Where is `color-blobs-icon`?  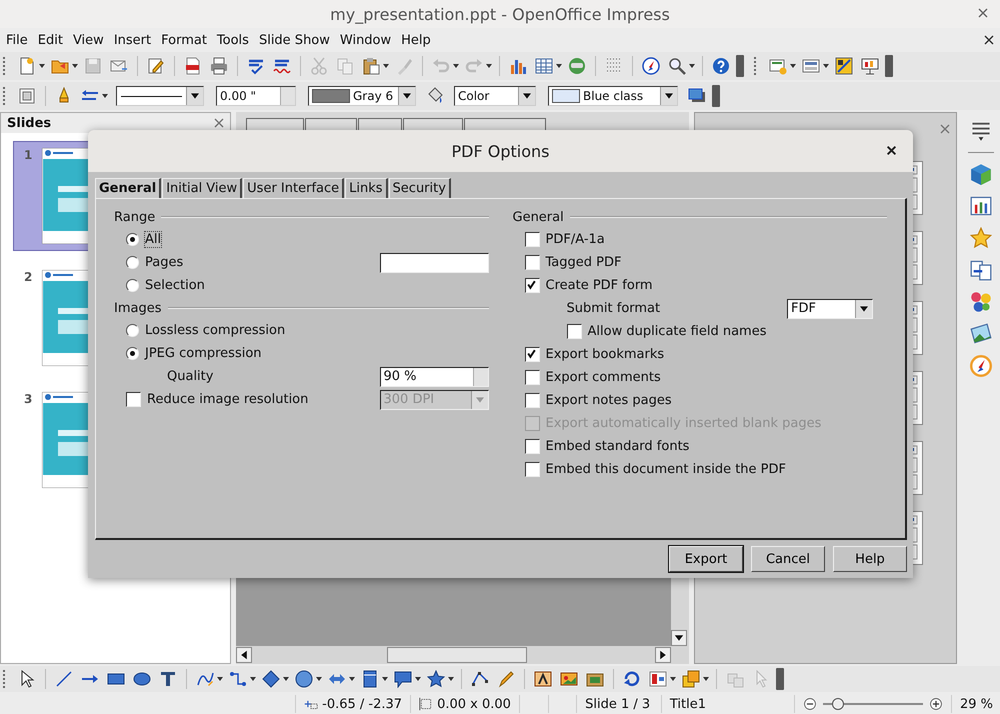 color-blobs-icon is located at coordinates (981, 302).